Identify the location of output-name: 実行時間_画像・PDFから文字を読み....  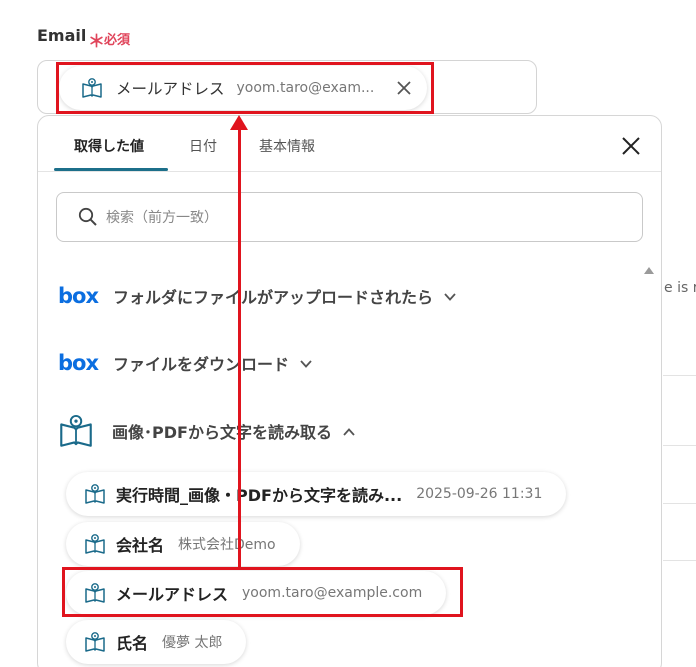
(259, 495).